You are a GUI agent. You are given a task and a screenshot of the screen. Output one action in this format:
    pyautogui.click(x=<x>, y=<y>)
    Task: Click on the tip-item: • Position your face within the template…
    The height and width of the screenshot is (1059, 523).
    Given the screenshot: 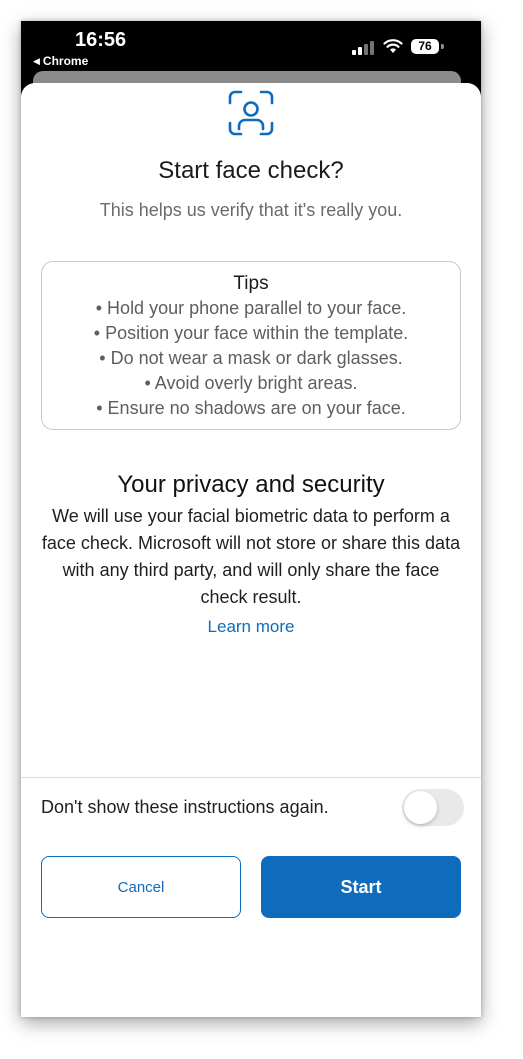 What is the action you would take?
    pyautogui.click(x=251, y=333)
    